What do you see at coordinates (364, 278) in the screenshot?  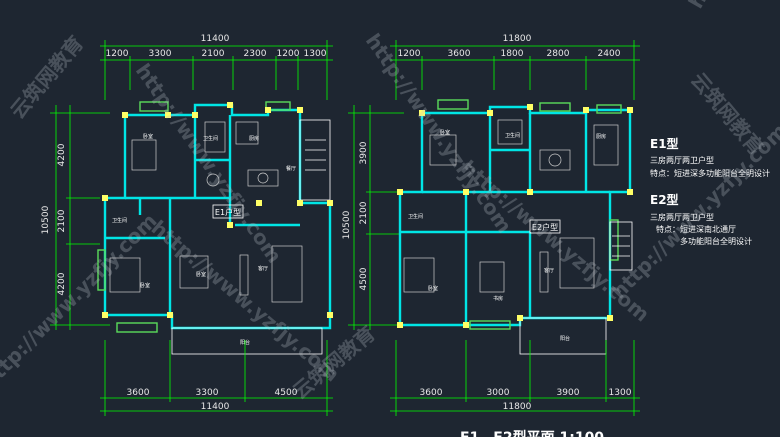 I see `e2-left-seg-3: 4500` at bounding box center [364, 278].